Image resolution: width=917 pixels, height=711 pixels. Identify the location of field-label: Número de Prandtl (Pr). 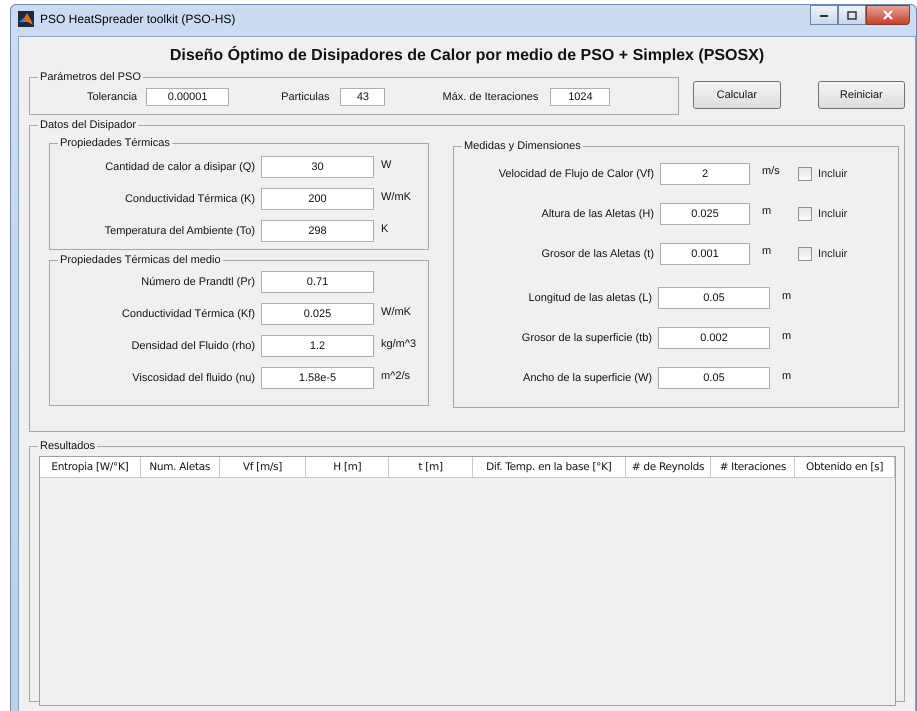
(197, 282).